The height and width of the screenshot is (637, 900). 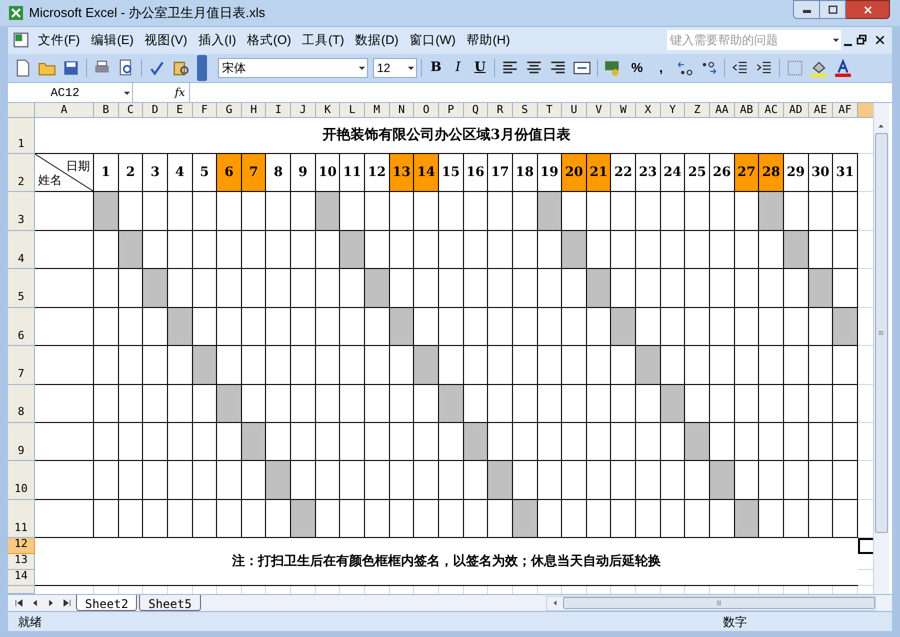 What do you see at coordinates (488, 40) in the screenshot?
I see `menu-item: 帮助(H)` at bounding box center [488, 40].